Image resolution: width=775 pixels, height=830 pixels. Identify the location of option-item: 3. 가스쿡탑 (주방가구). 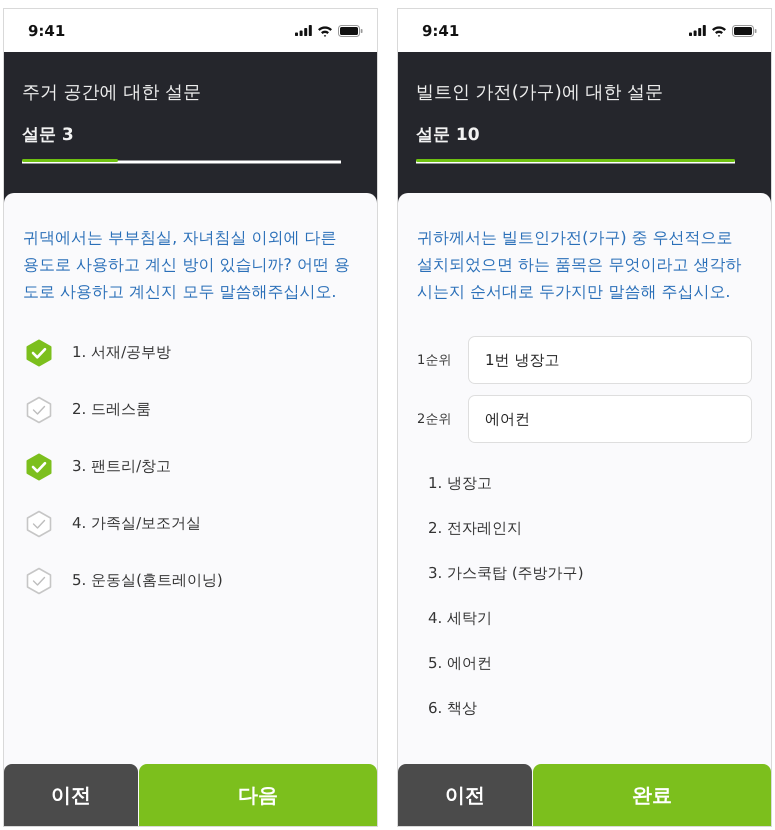
(506, 573).